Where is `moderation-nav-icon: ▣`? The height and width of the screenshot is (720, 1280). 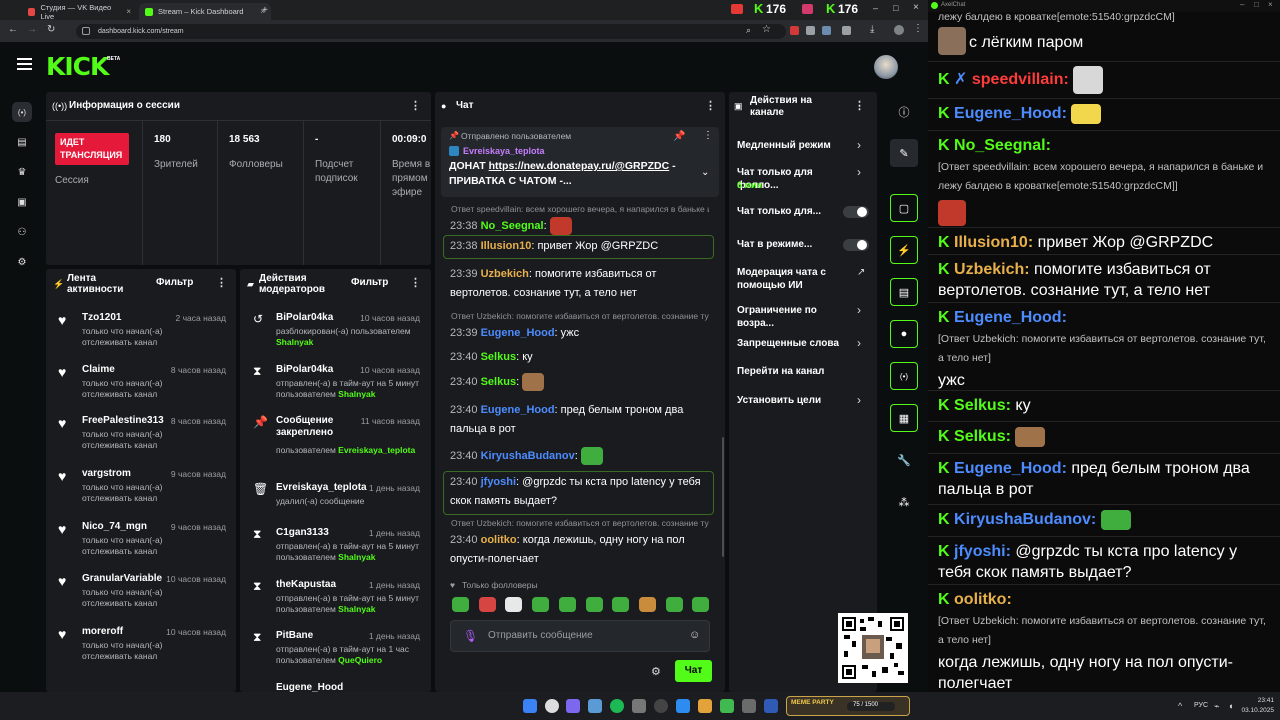 moderation-nav-icon: ▣ is located at coordinates (22, 202).